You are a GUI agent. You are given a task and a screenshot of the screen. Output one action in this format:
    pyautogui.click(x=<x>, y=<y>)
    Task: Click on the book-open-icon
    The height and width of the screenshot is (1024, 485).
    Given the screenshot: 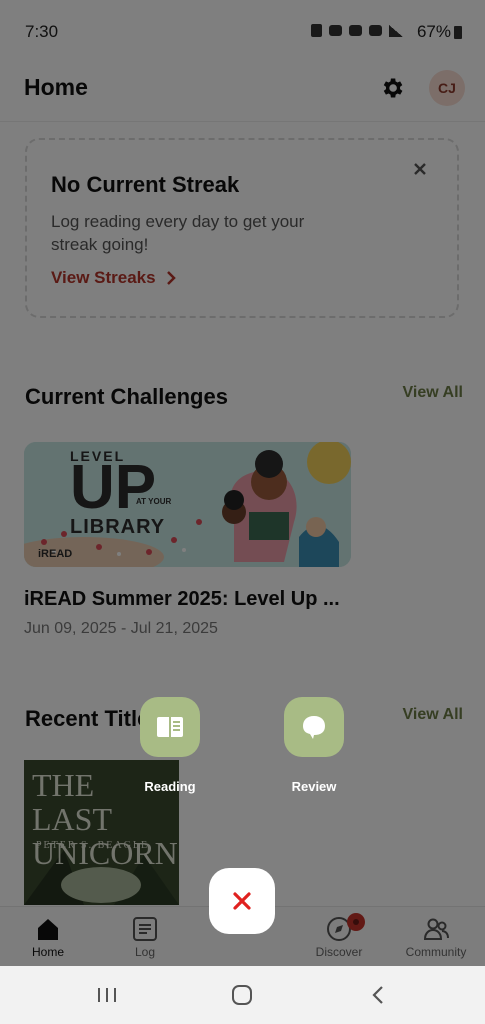 What is the action you would take?
    pyautogui.click(x=170, y=727)
    